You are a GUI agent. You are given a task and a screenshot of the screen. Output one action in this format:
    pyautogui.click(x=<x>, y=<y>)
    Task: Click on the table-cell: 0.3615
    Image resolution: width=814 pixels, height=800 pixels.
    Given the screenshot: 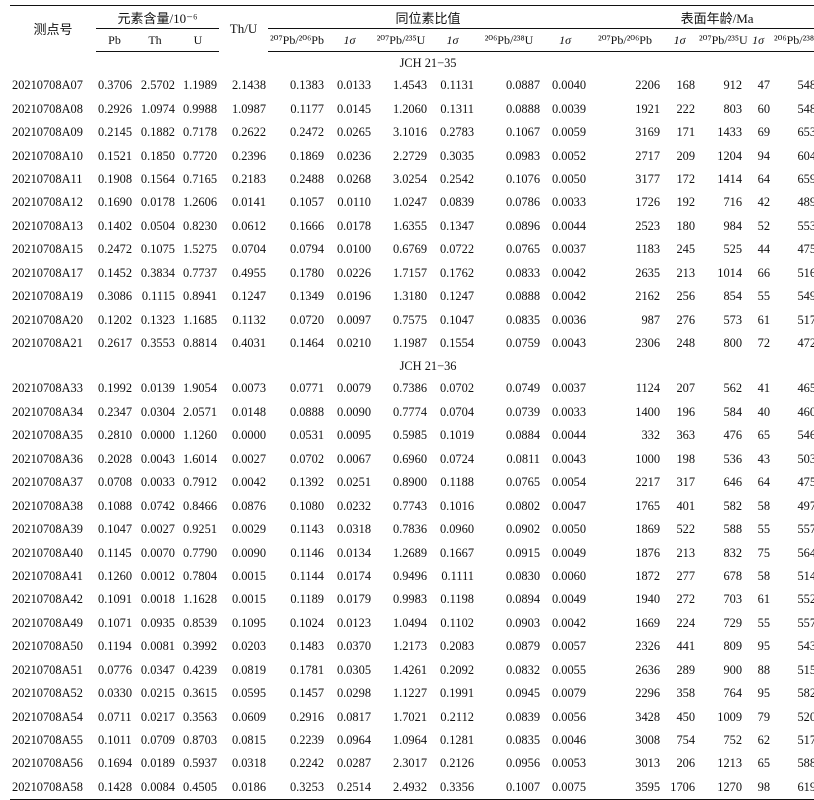 What is the action you would take?
    pyautogui.click(x=200, y=693)
    